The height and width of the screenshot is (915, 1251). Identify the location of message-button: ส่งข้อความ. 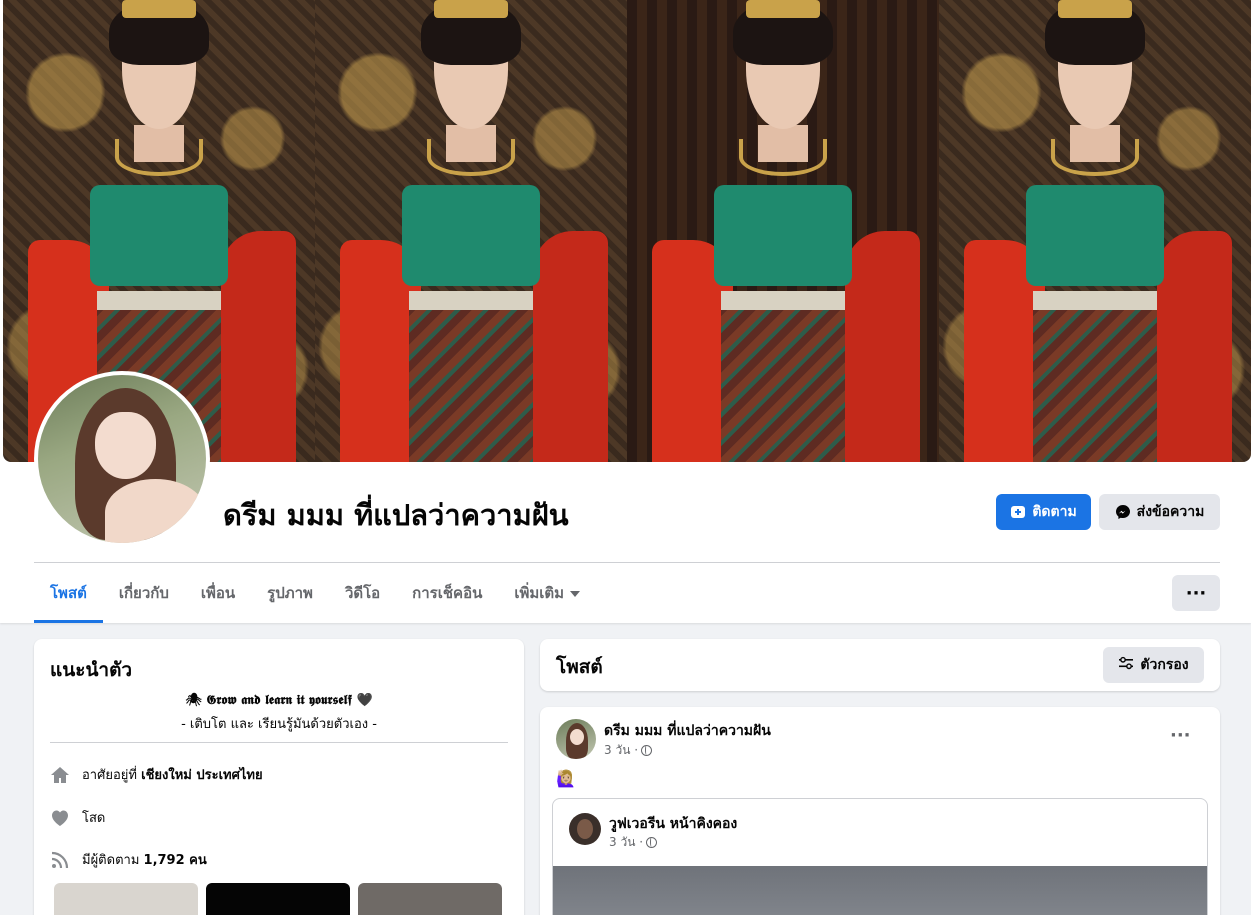
(1159, 512).